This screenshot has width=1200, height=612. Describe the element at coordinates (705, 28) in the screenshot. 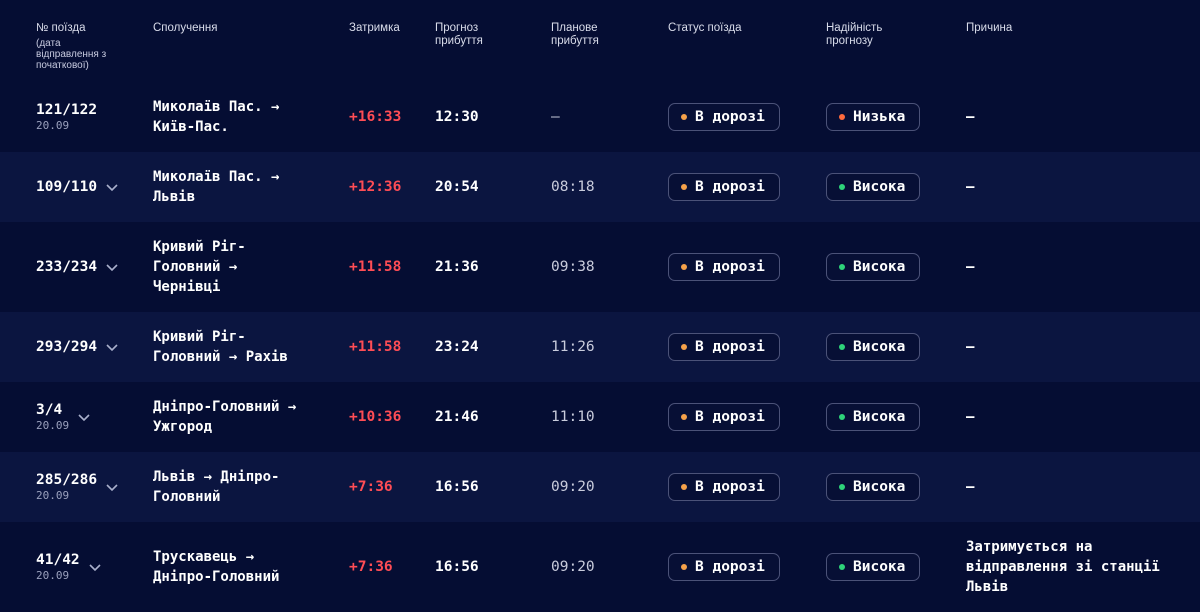

I see `header-status: Статус поїзда` at that location.